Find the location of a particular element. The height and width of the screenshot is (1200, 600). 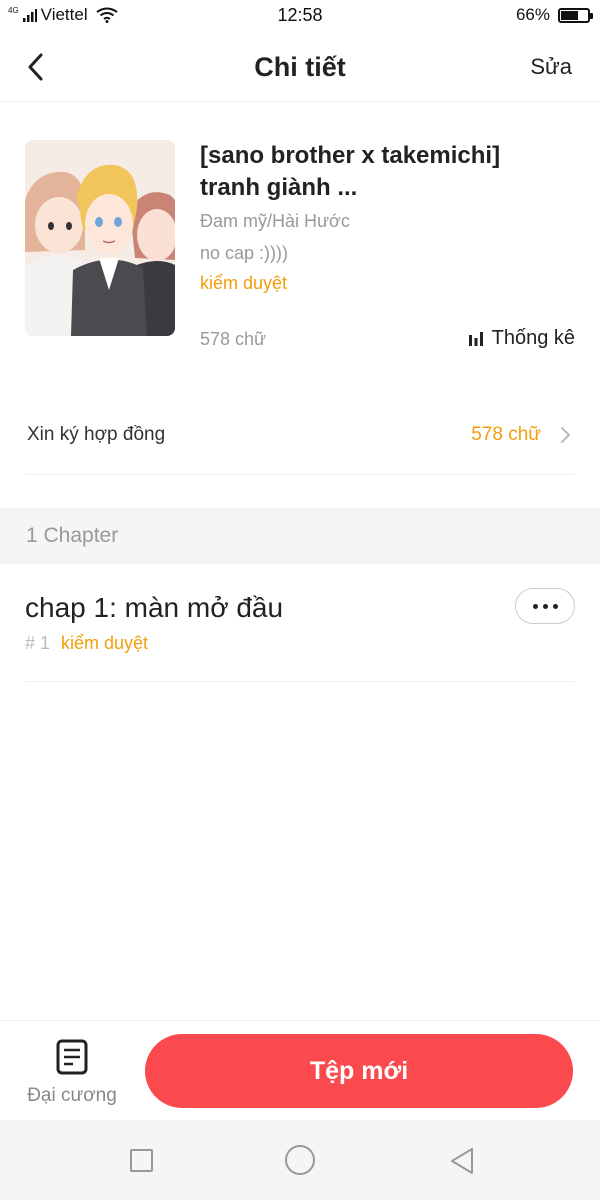

book-status: kiểm duyệt is located at coordinates (244, 283).